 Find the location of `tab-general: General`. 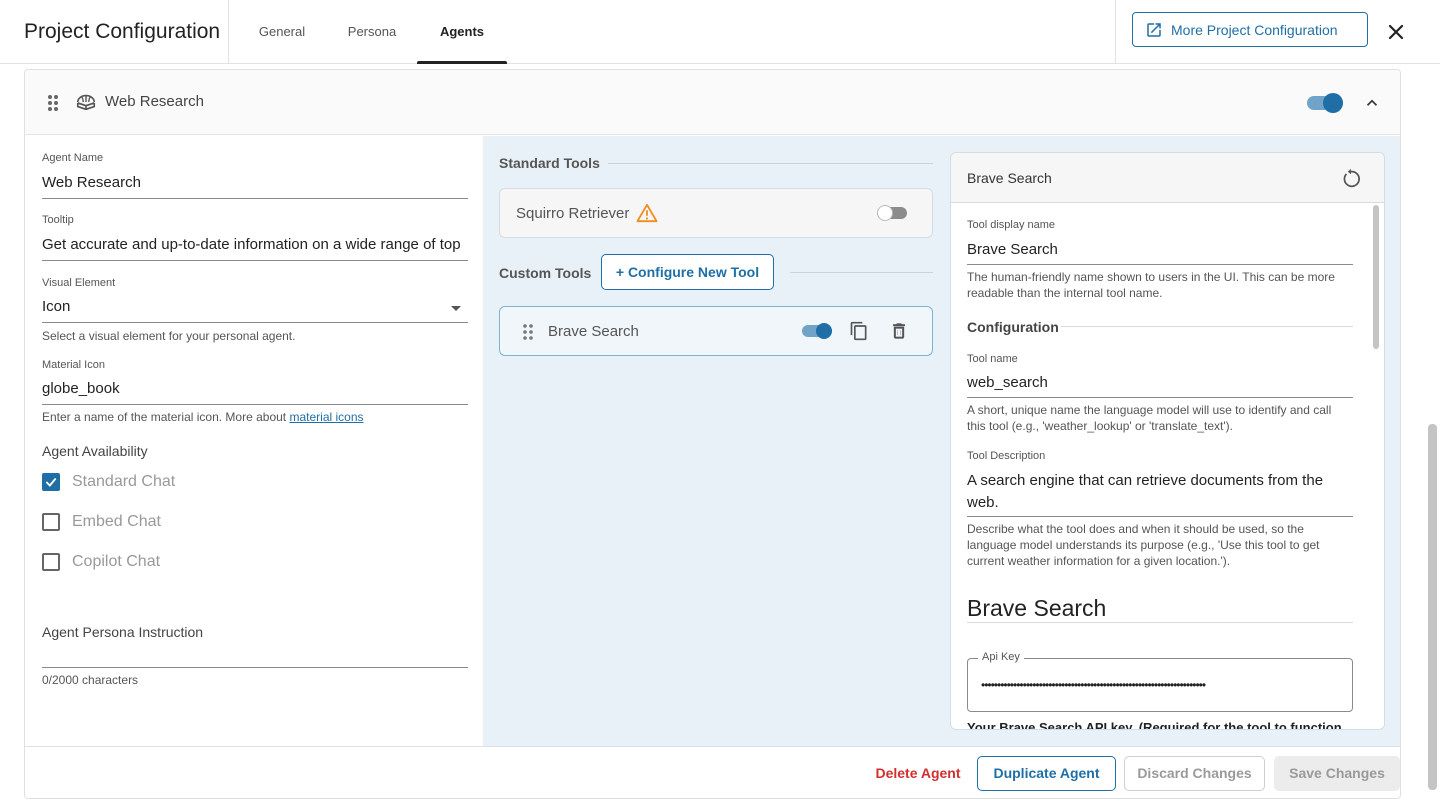

tab-general: General is located at coordinates (282, 32).